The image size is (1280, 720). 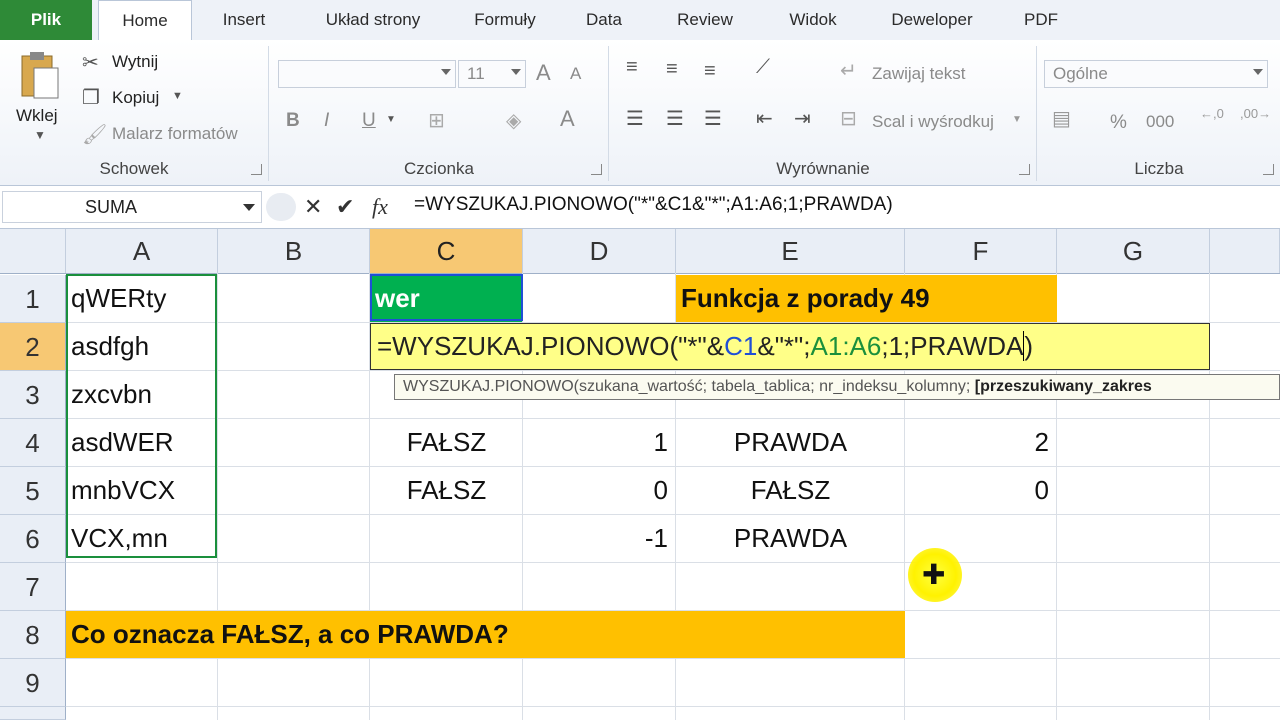 What do you see at coordinates (135, 62) in the screenshot?
I see `cut-button: Wytnij` at bounding box center [135, 62].